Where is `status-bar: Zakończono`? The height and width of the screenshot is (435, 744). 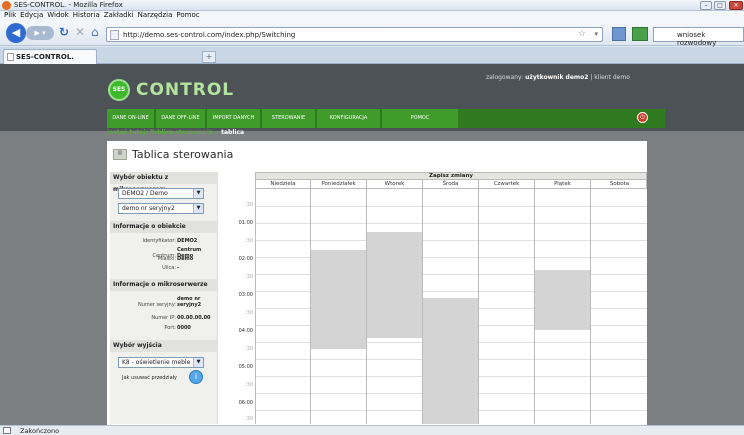 status-bar: Zakończono is located at coordinates (372, 430).